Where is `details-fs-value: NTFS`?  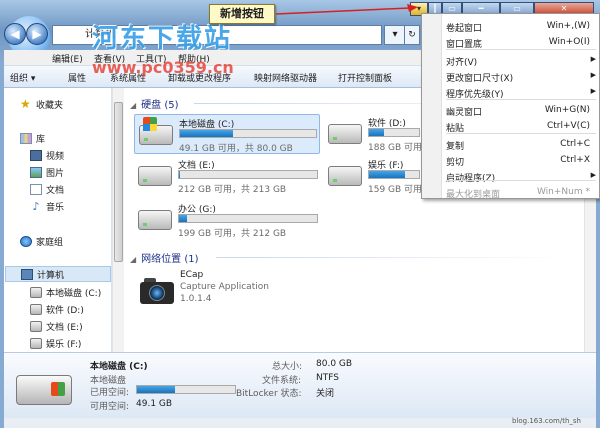
details-fs-value: NTFS is located at coordinates (327, 378).